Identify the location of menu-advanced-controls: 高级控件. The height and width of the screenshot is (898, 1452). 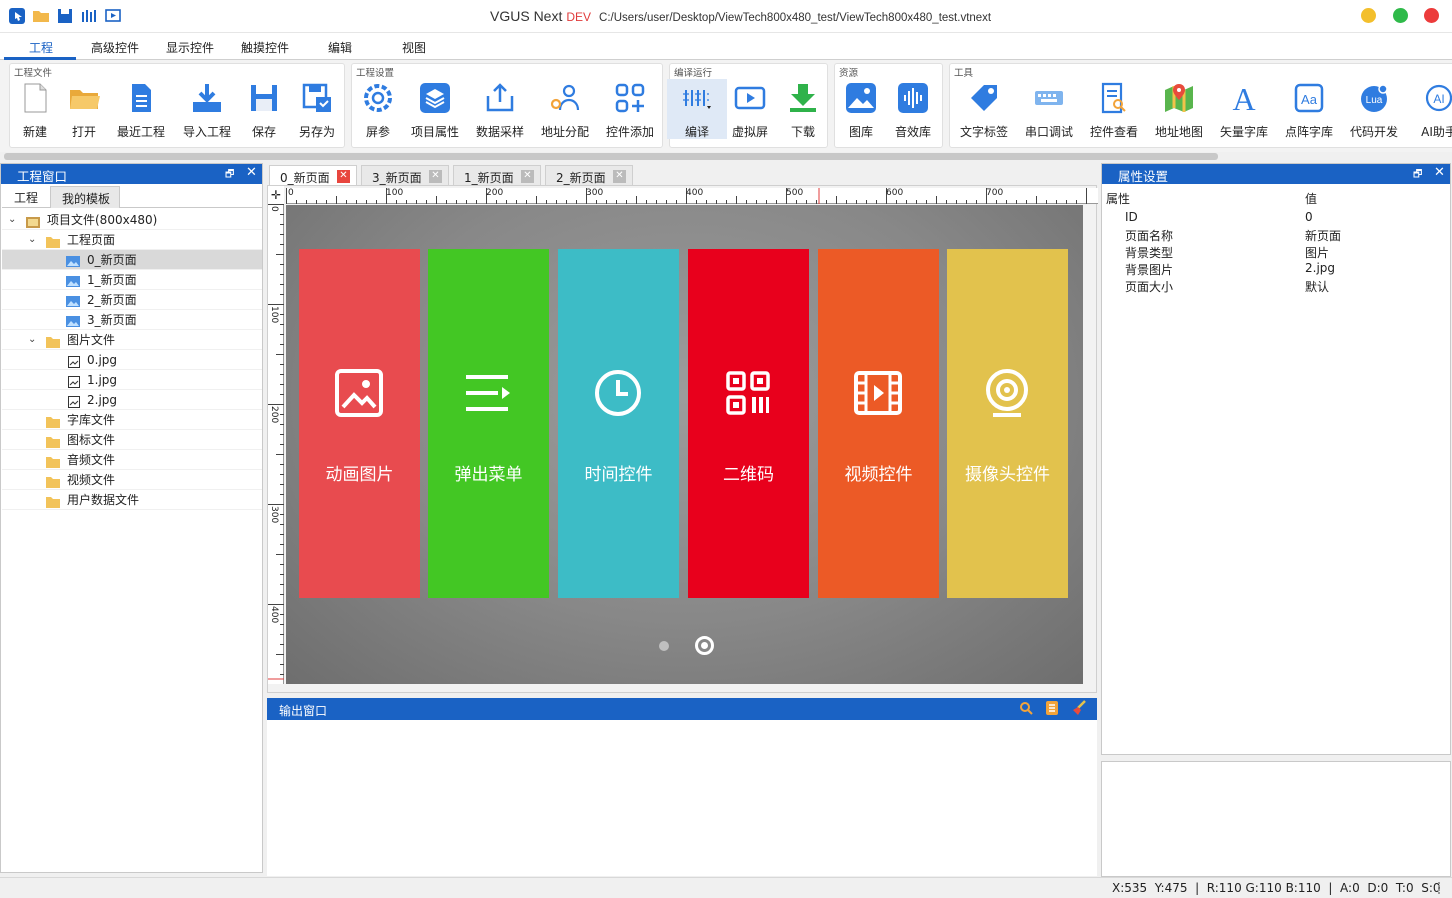
(115, 47).